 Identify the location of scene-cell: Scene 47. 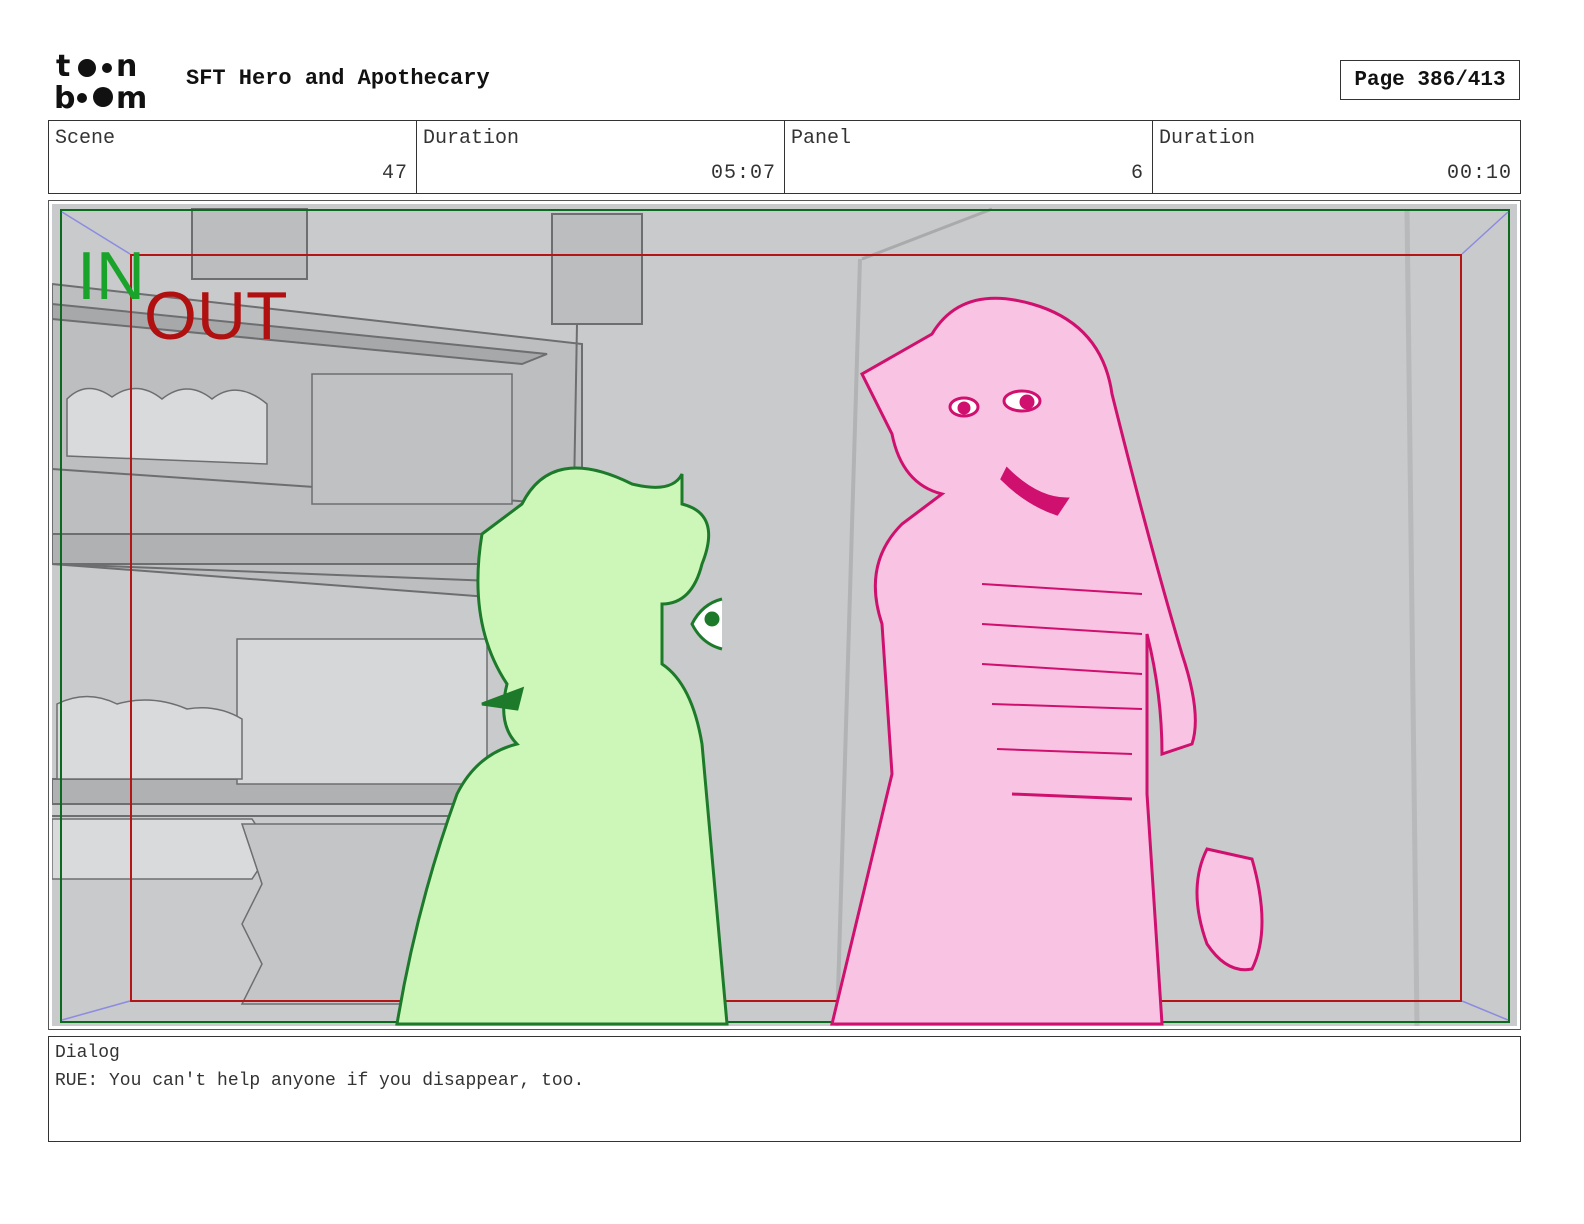
(233, 157).